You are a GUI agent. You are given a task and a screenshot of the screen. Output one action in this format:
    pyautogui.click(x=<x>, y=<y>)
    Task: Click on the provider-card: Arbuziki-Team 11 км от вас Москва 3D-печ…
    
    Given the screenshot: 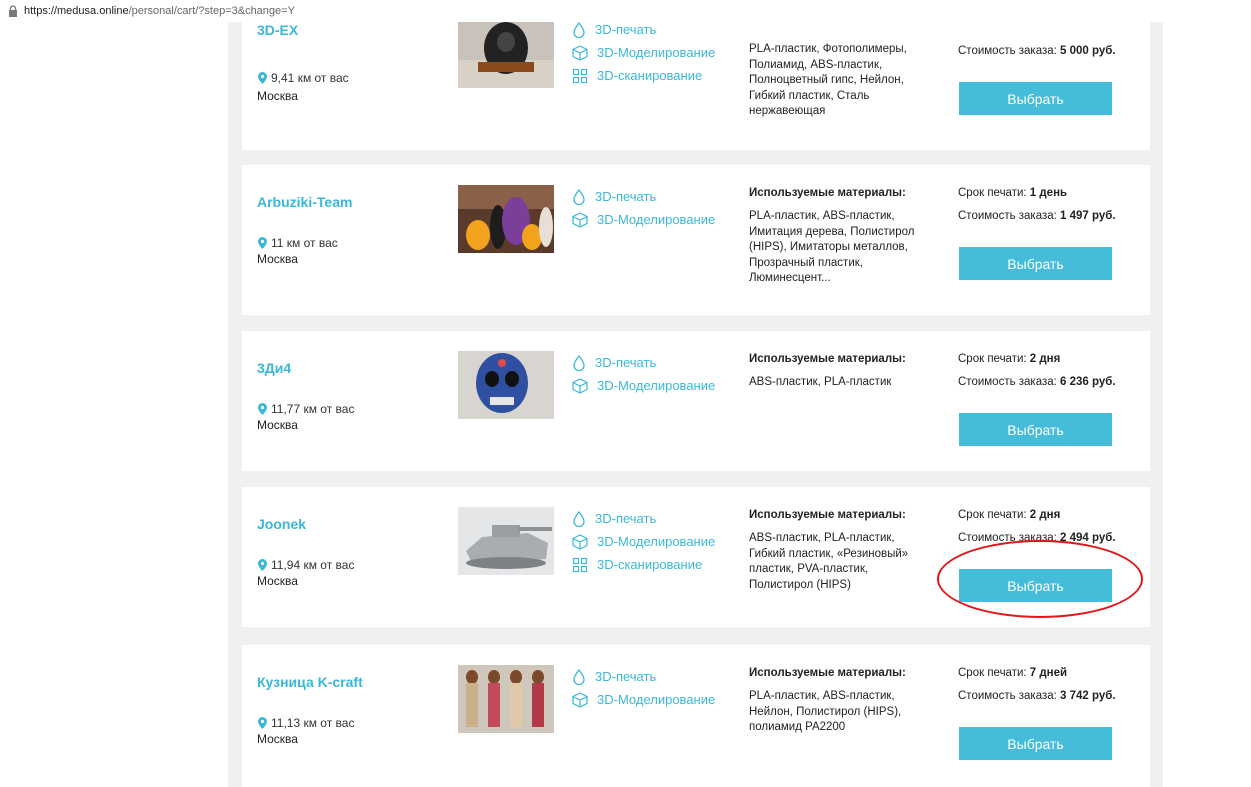 What is the action you would take?
    pyautogui.click(x=696, y=240)
    